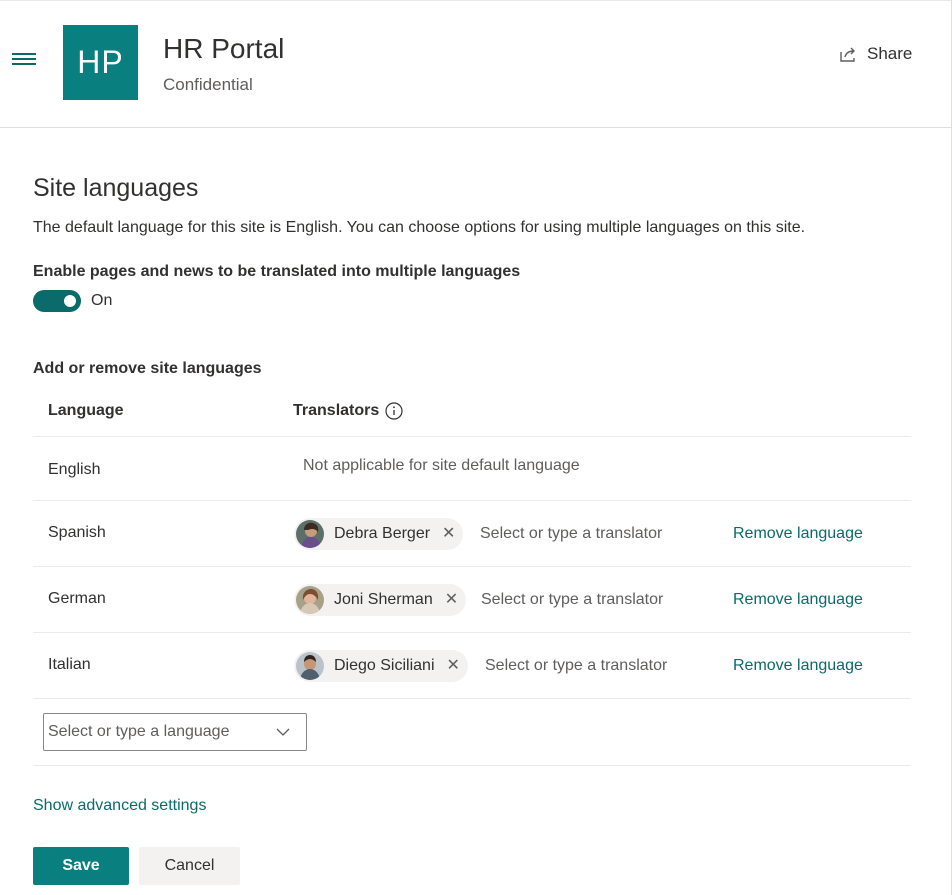 The height and width of the screenshot is (895, 952). Describe the element at coordinates (77, 532) in the screenshot. I see `language-name: Spanish` at that location.